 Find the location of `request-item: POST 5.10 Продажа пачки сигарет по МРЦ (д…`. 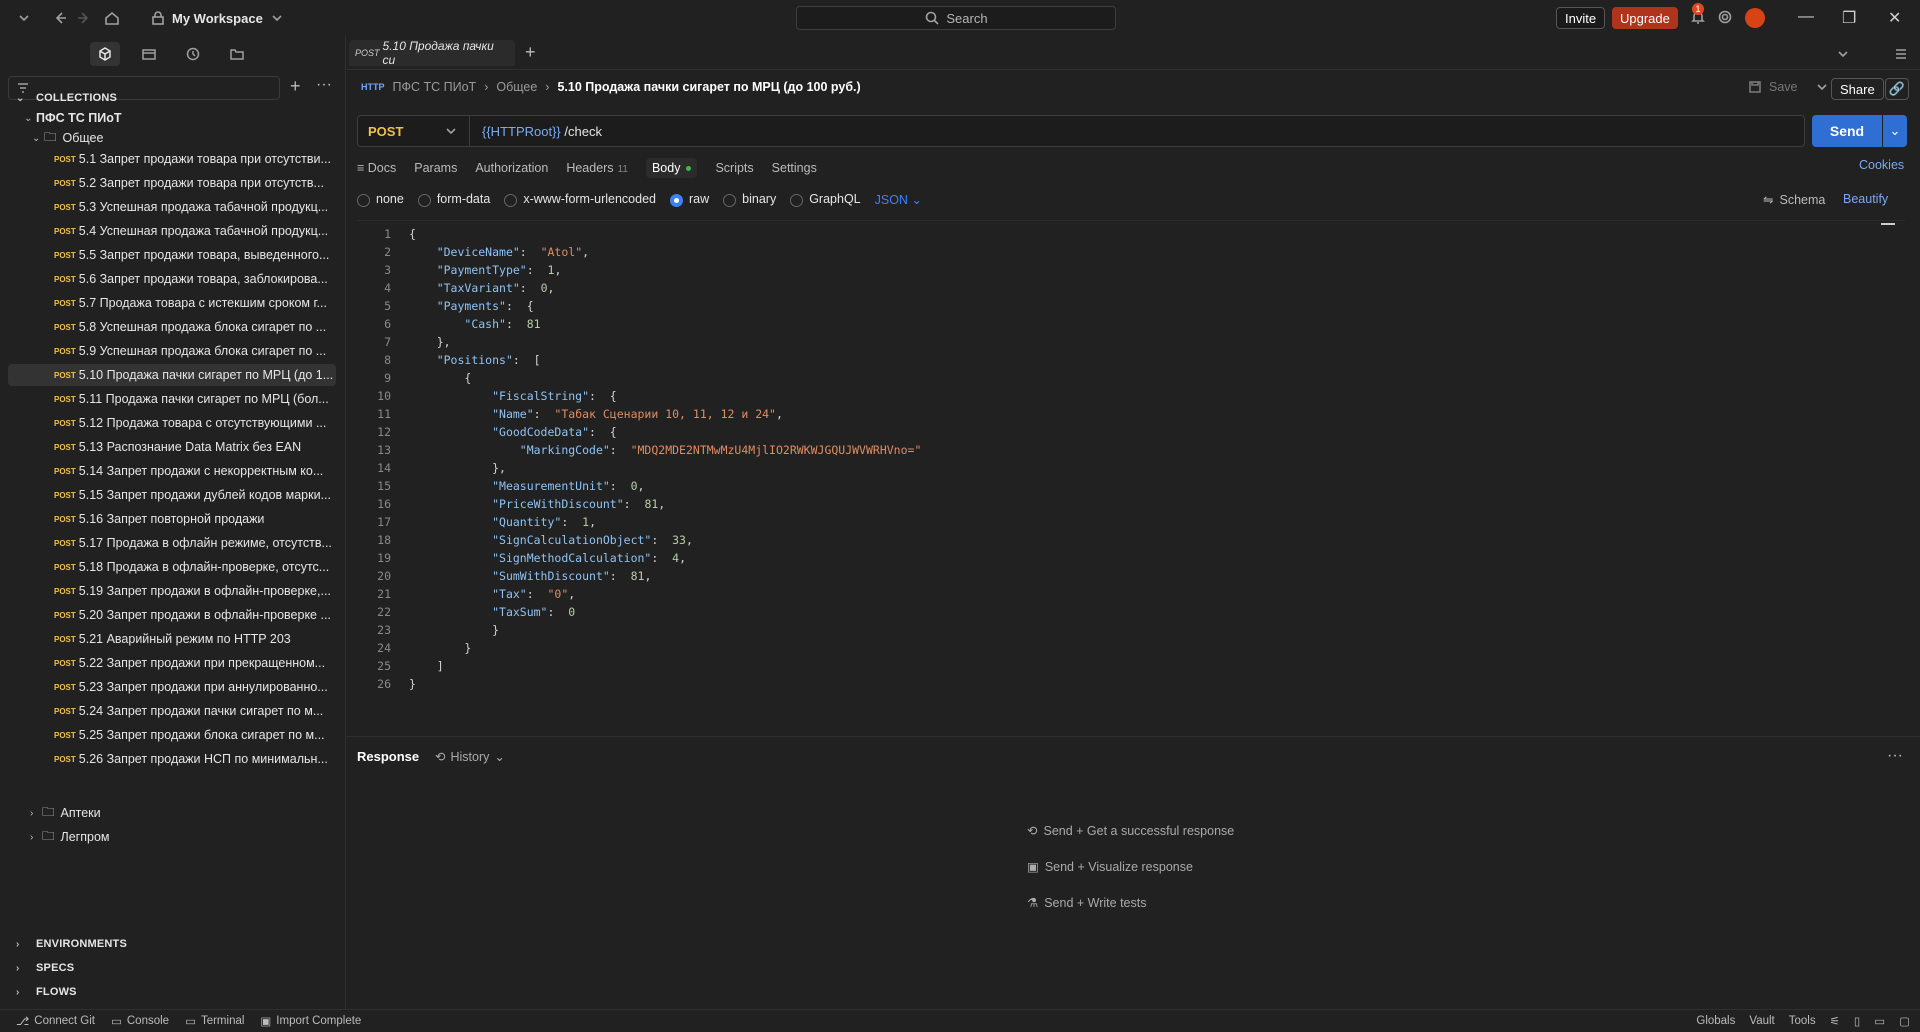

request-item: POST 5.10 Продажа пачки сигарет по МРЦ (д… is located at coordinates (172, 375).